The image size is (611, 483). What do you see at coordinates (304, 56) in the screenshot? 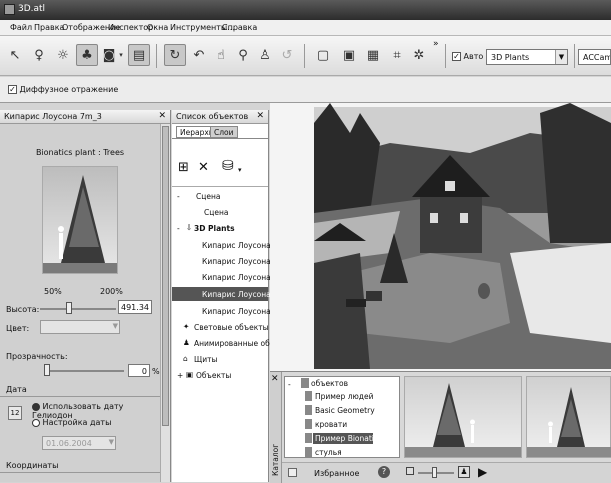
I see `toolbar-separator` at bounding box center [304, 56].